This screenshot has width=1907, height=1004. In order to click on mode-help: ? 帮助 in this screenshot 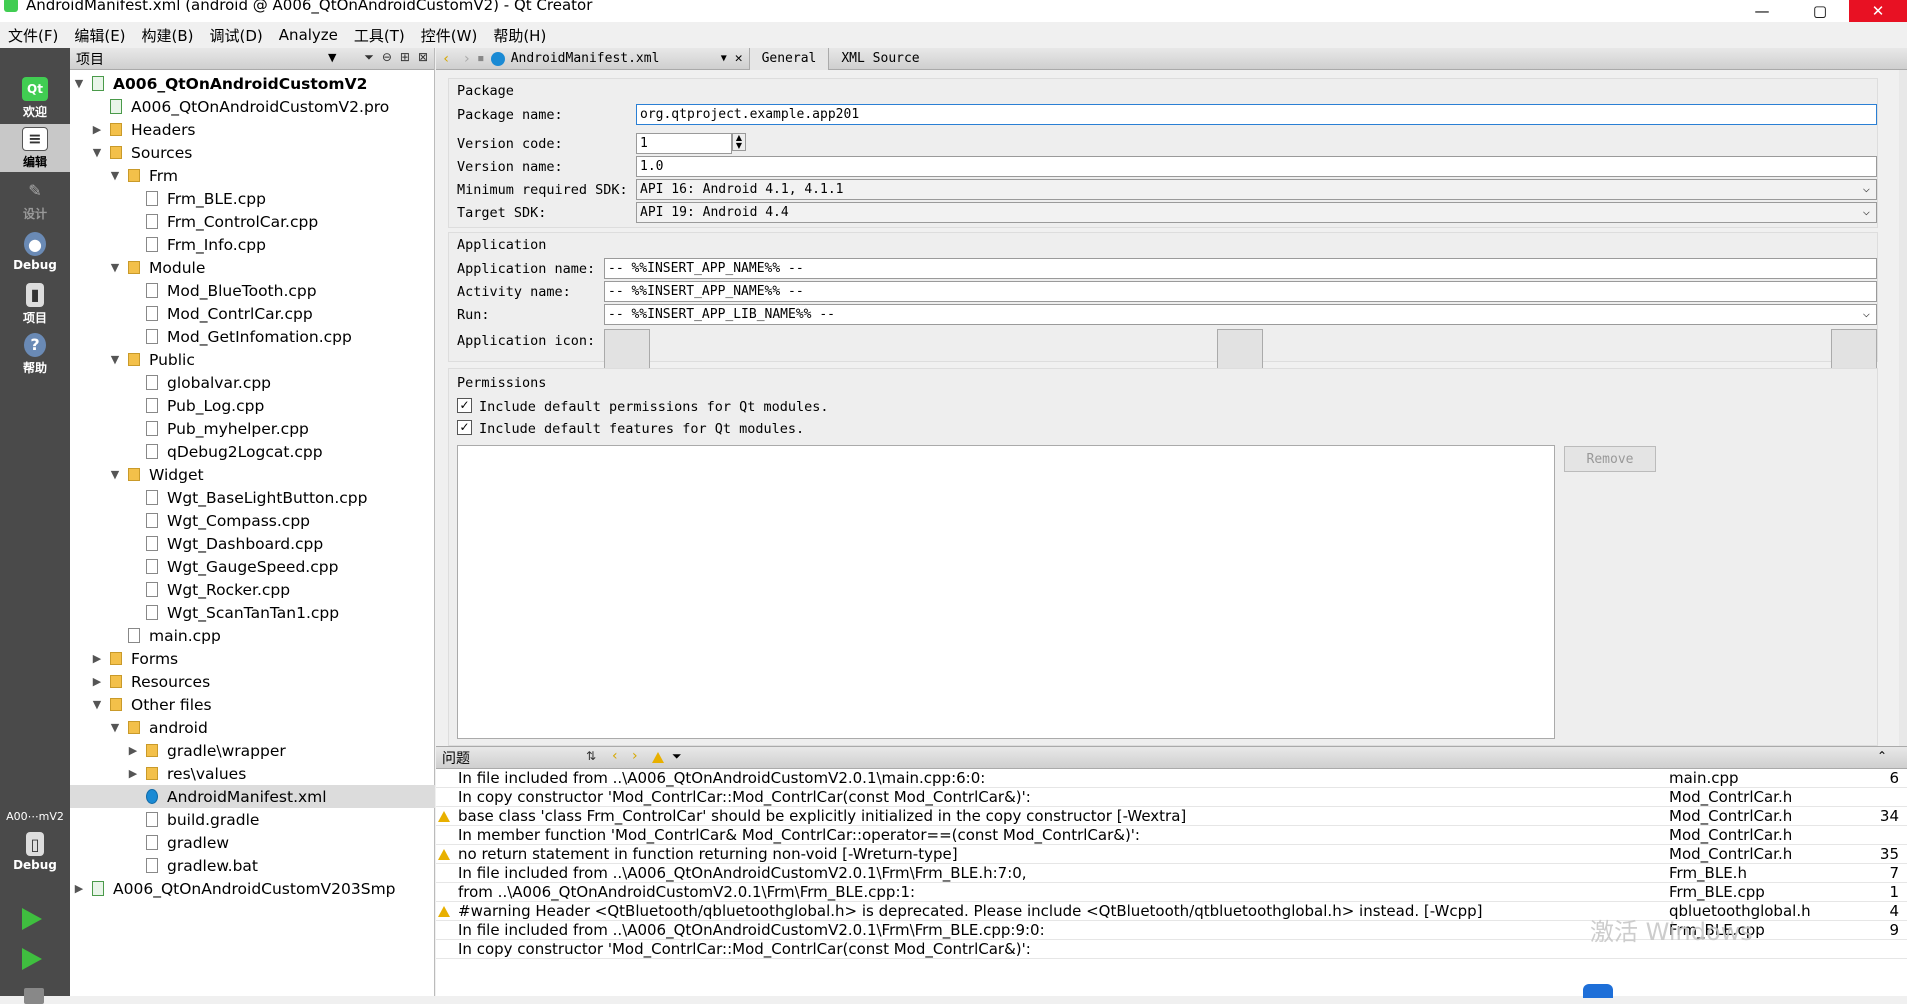, I will do `click(35, 354)`.